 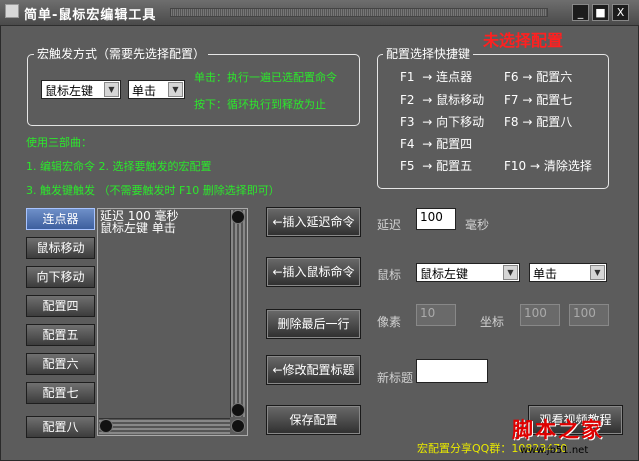 I want to click on config-button-8: 配置八, so click(x=60, y=427).